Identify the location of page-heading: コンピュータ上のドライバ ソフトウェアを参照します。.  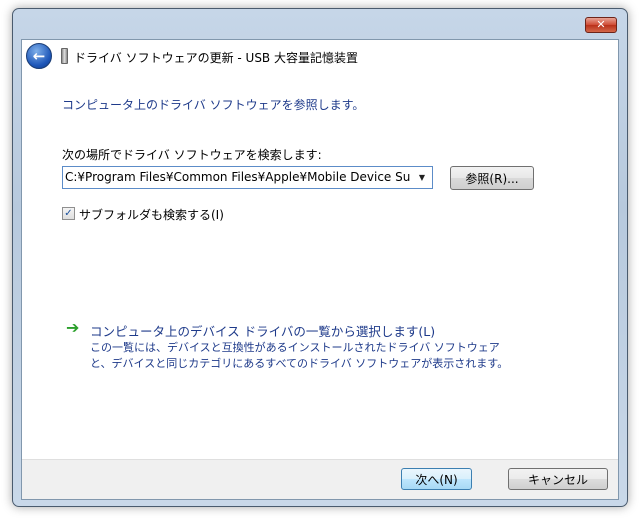
(213, 105).